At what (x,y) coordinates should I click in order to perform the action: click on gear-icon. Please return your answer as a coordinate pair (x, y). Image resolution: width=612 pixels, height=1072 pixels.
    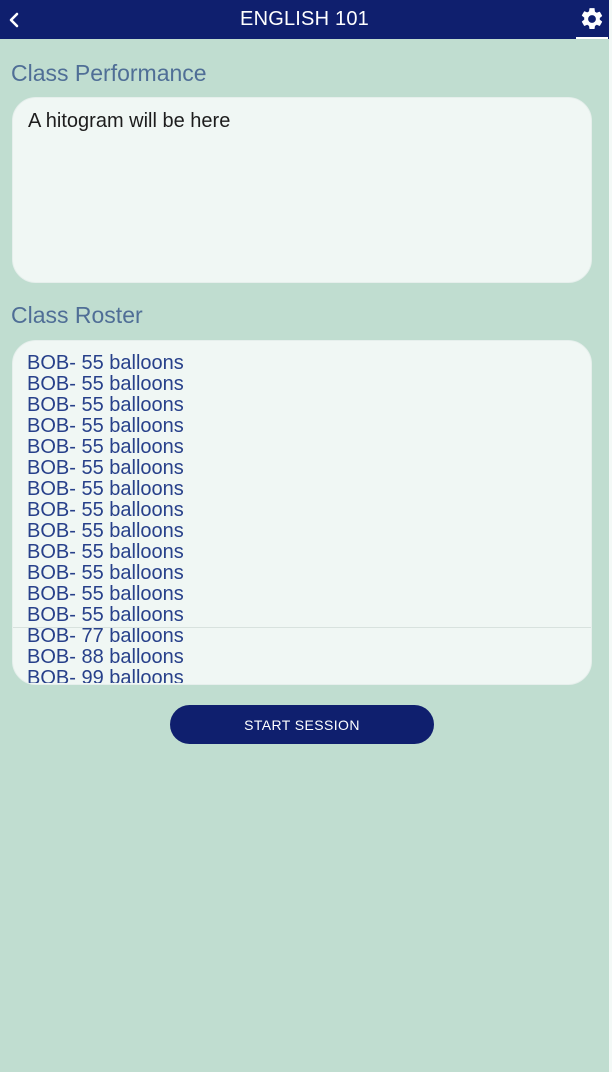
    Looking at the image, I should click on (592, 19).